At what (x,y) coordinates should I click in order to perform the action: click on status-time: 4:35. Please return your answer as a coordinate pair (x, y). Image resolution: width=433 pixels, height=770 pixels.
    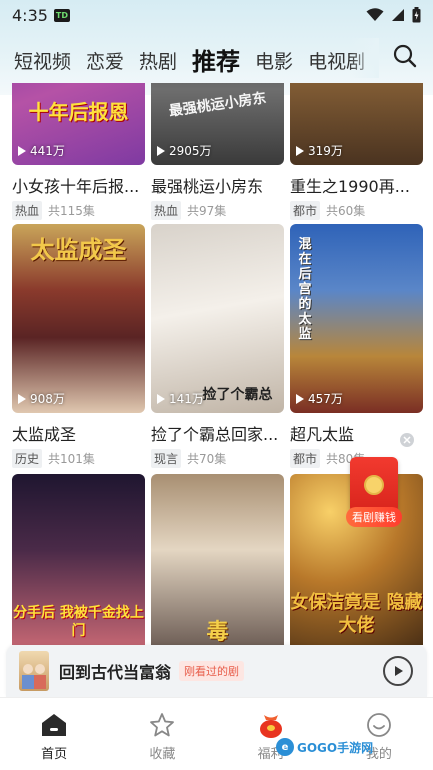
    Looking at the image, I should click on (30, 15).